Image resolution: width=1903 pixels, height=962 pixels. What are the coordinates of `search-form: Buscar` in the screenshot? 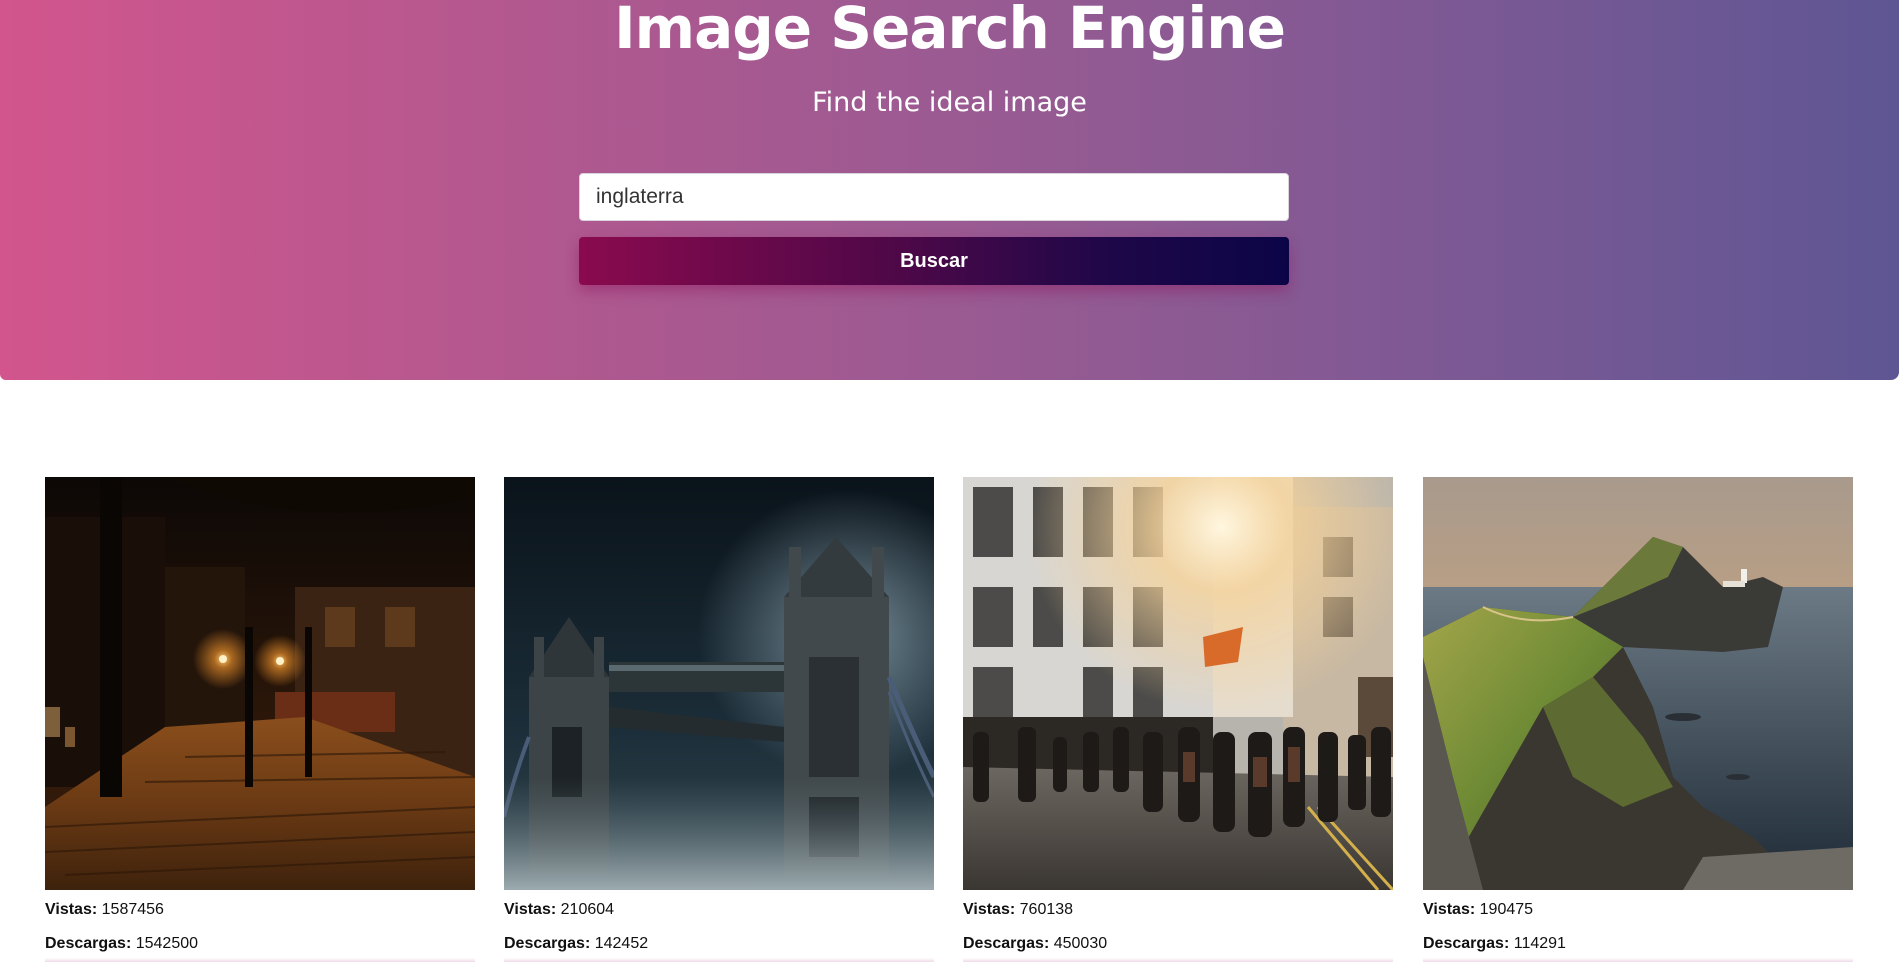 It's located at (934, 229).